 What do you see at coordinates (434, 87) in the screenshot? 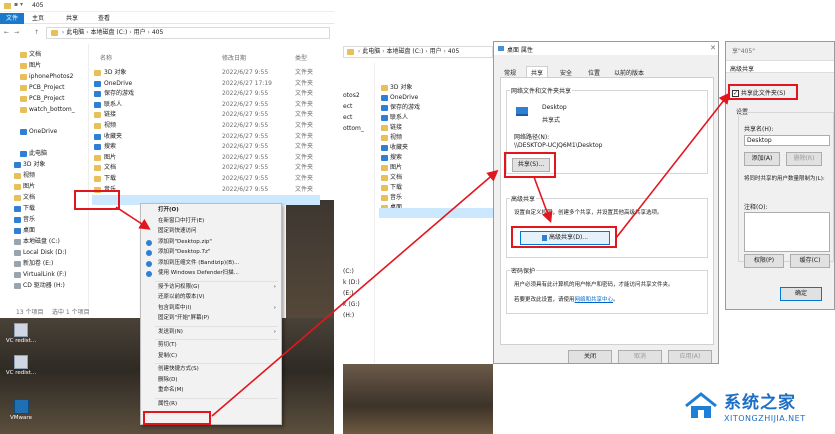
I see `file-row: 3D 对象` at bounding box center [434, 87].